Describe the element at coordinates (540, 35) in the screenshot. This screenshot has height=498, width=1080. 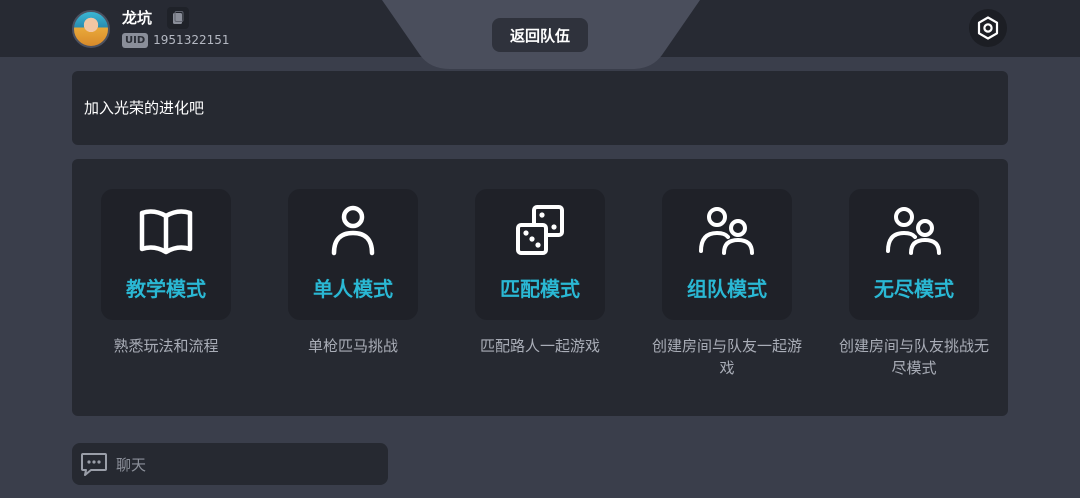
I see `back-to-team-button: 返回队伍` at that location.